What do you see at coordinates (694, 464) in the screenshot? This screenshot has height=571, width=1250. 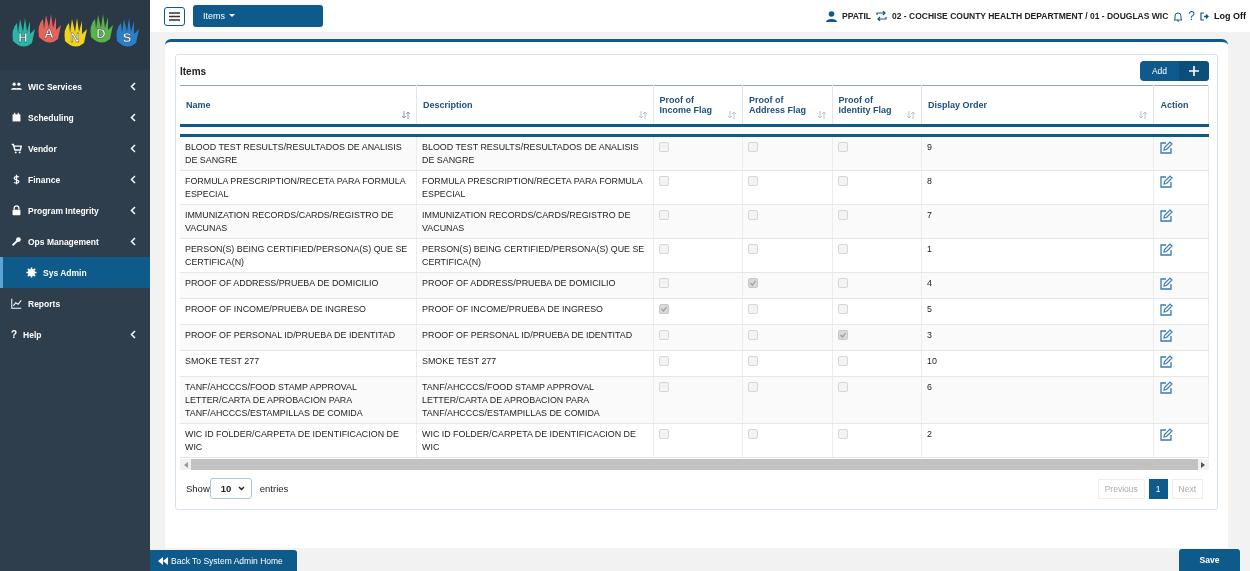 I see `horizontal-scrollbar` at bounding box center [694, 464].